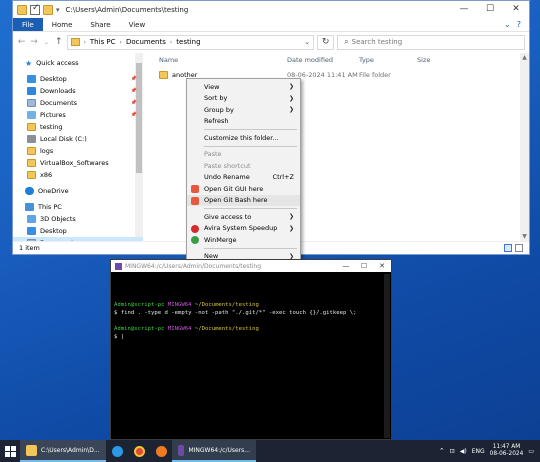 This screenshot has width=540, height=462. What do you see at coordinates (78, 103) in the screenshot?
I see `nav-item-documents: Documents 📌` at bounding box center [78, 103].